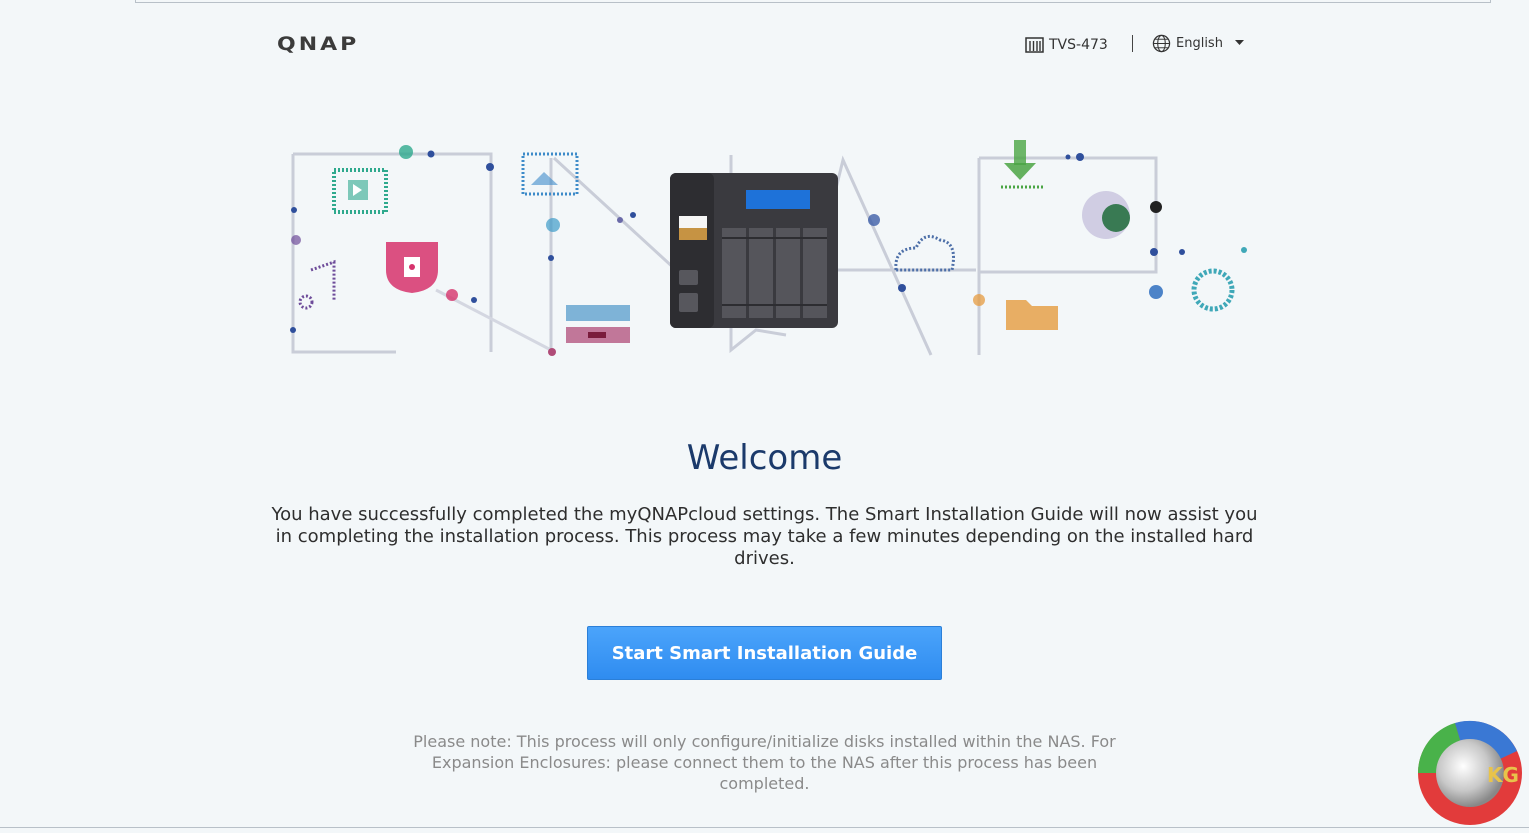 This screenshot has height=833, width=1529. I want to click on video-dots-icon, so click(360, 191).